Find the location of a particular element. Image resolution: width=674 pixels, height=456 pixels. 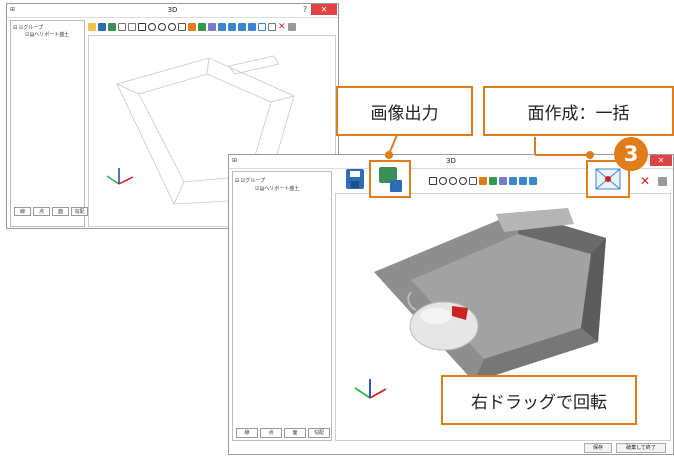

arrow-icon is located at coordinates (252, 27).